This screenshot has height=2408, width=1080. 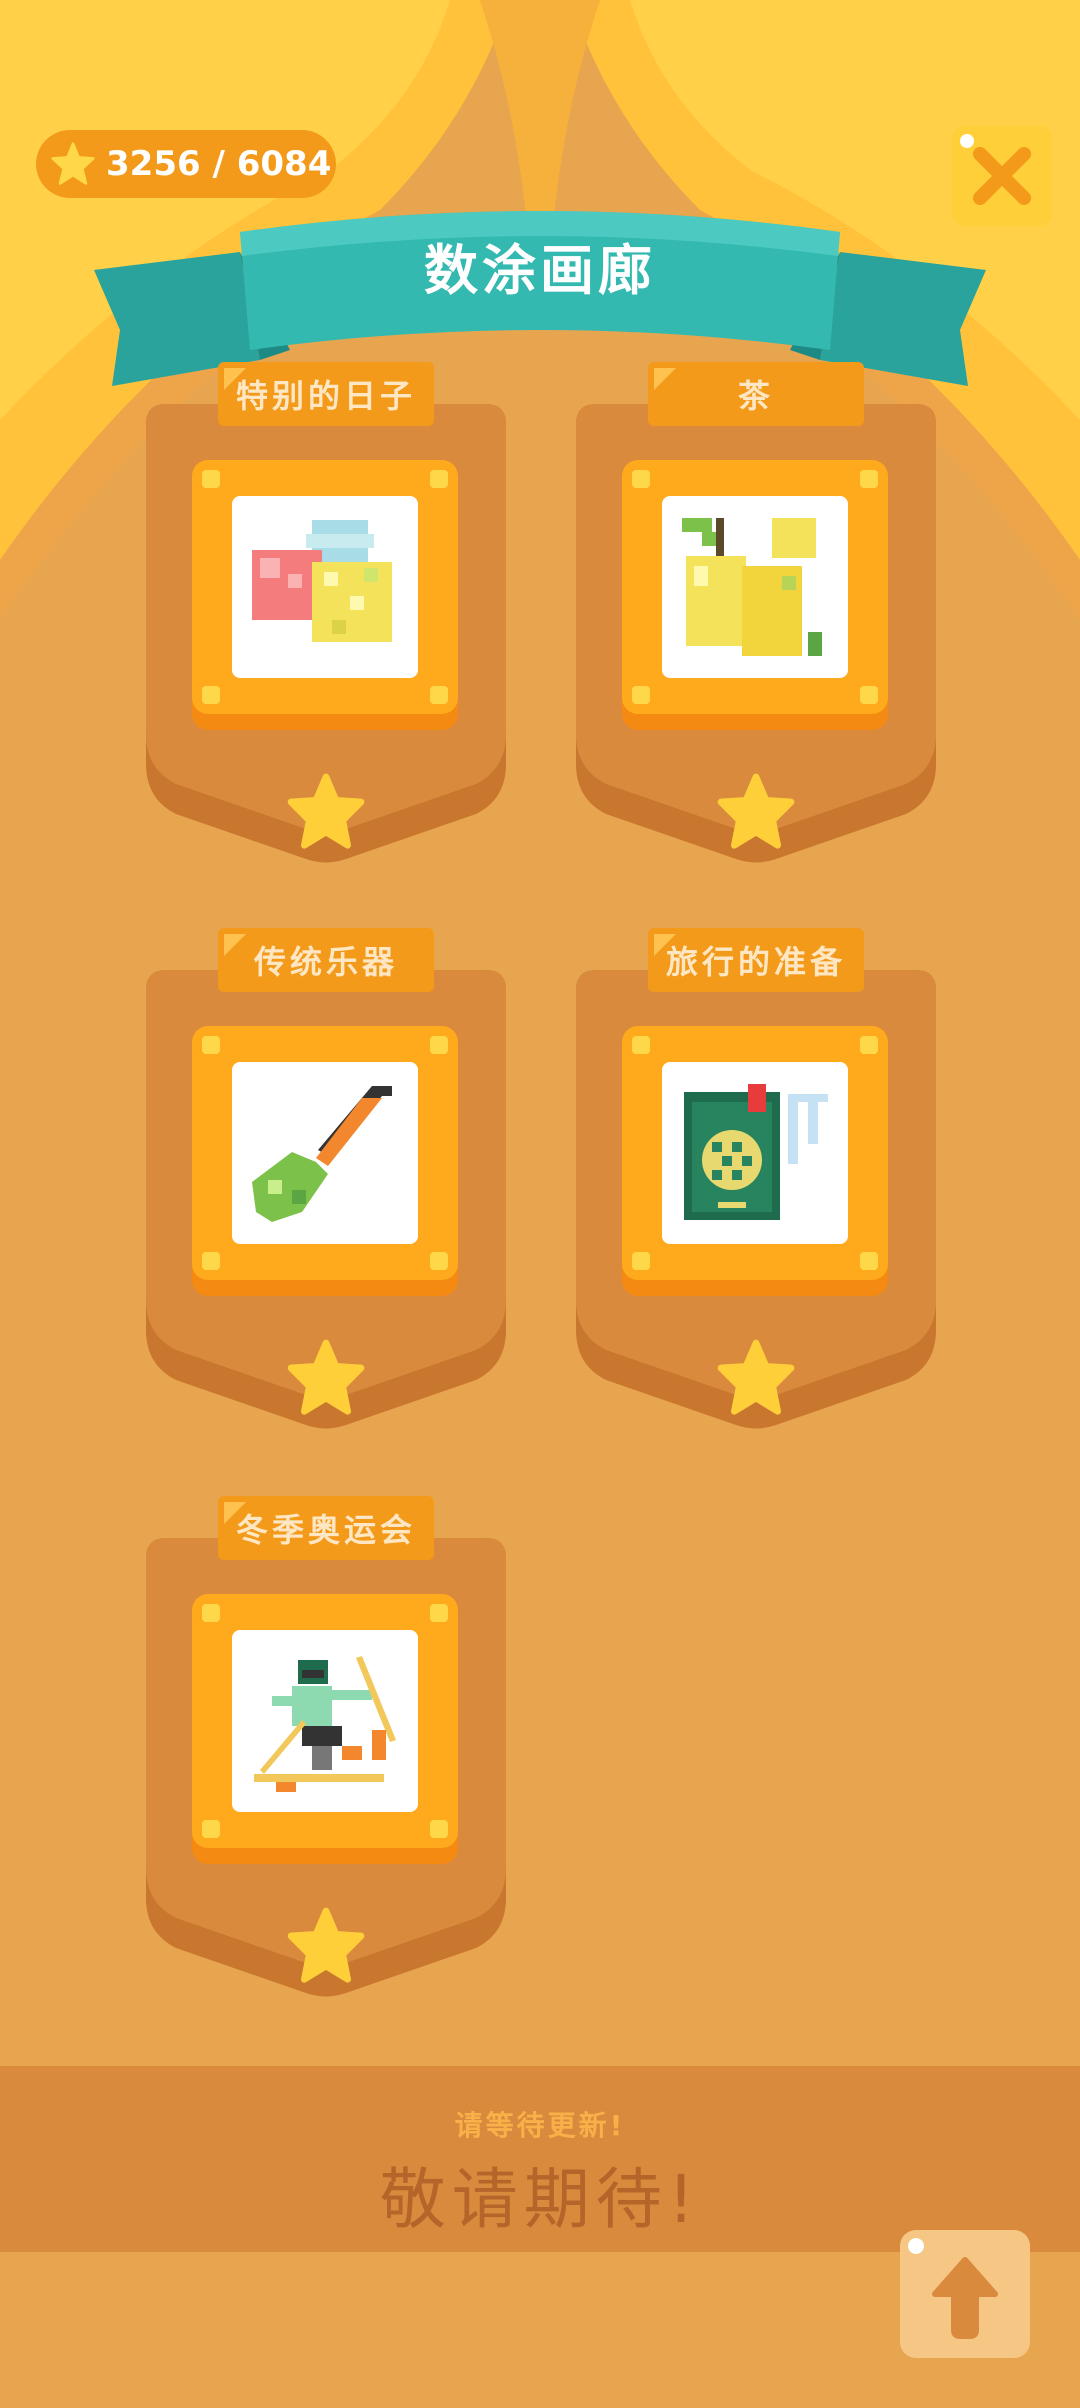 I want to click on category-card-winter-olympics: 冬季奥运会, so click(x=326, y=1797).